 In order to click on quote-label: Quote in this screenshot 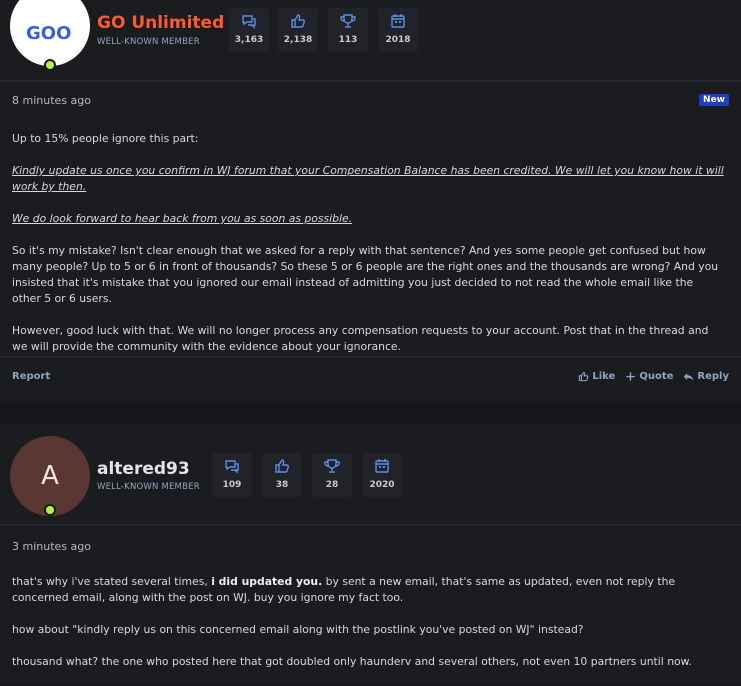, I will do `click(656, 376)`.